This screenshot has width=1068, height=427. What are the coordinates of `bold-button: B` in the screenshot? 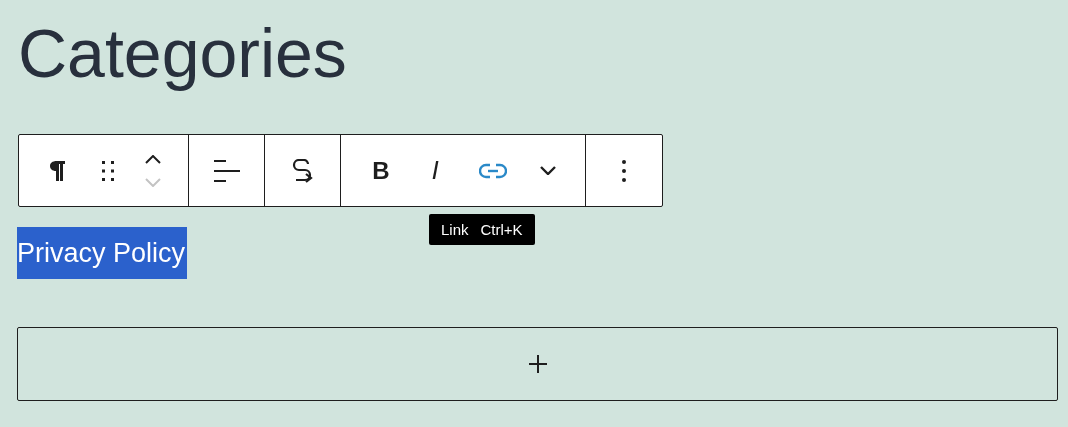 It's located at (380, 170).